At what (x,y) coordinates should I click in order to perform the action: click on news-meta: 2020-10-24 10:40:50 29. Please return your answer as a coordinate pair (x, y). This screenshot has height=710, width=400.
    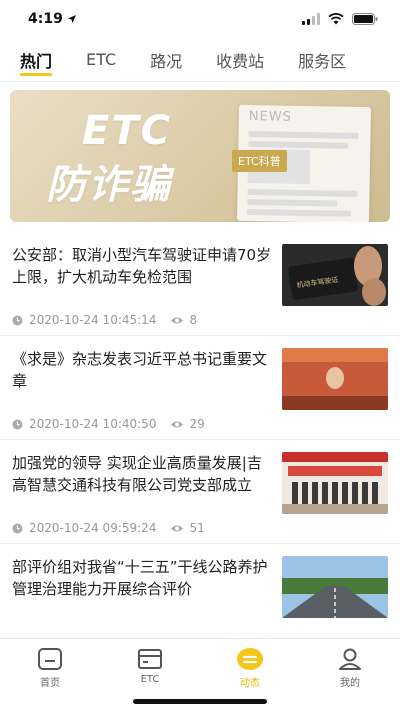
    Looking at the image, I should click on (108, 424).